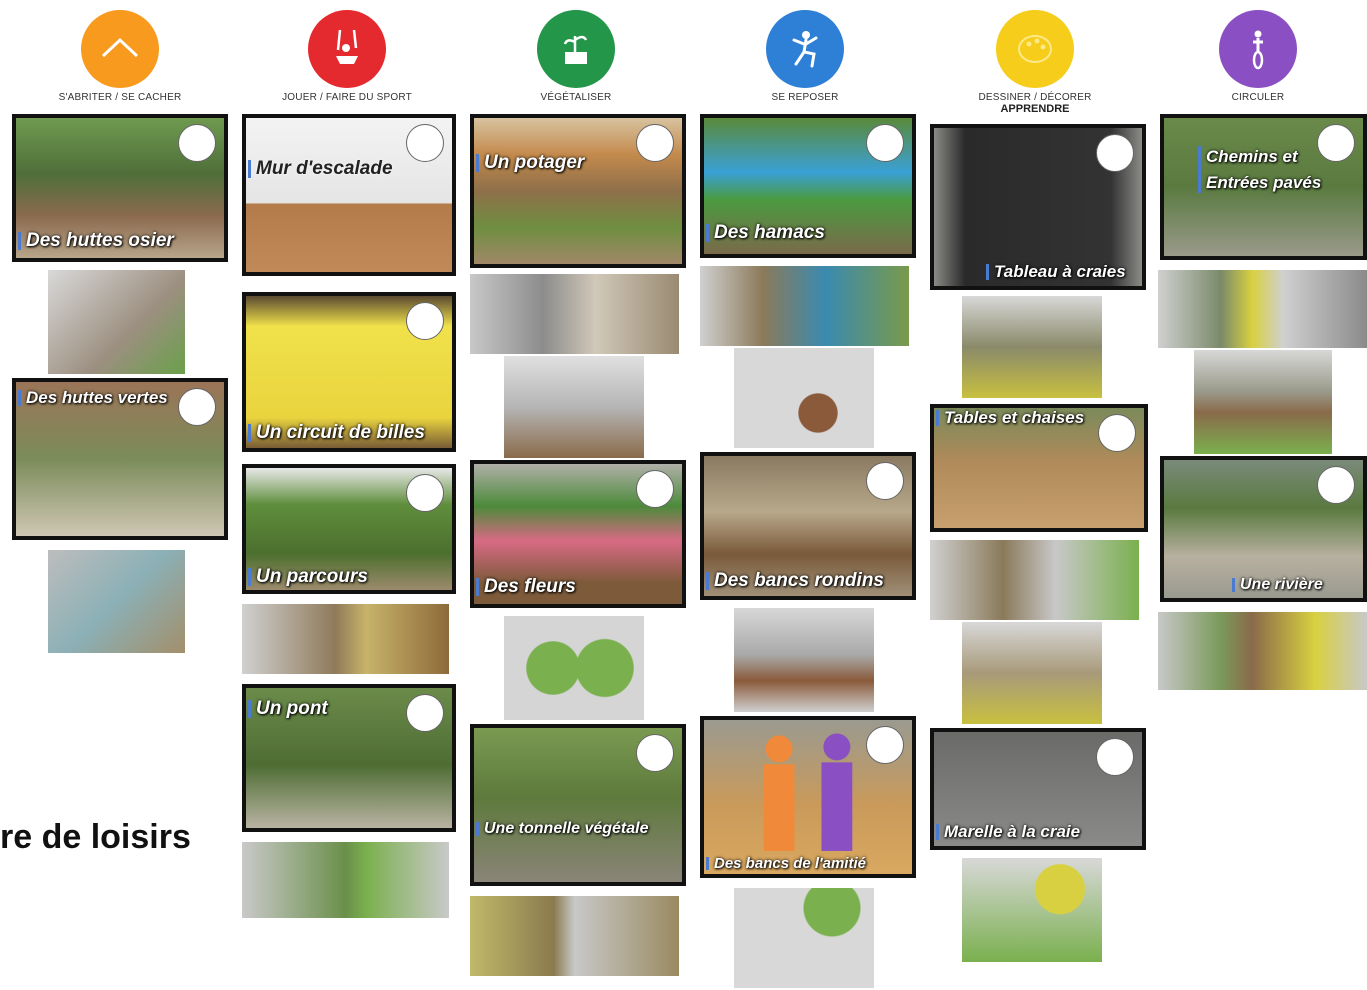  I want to click on option-card: Marelle à la craie, so click(1038, 789).